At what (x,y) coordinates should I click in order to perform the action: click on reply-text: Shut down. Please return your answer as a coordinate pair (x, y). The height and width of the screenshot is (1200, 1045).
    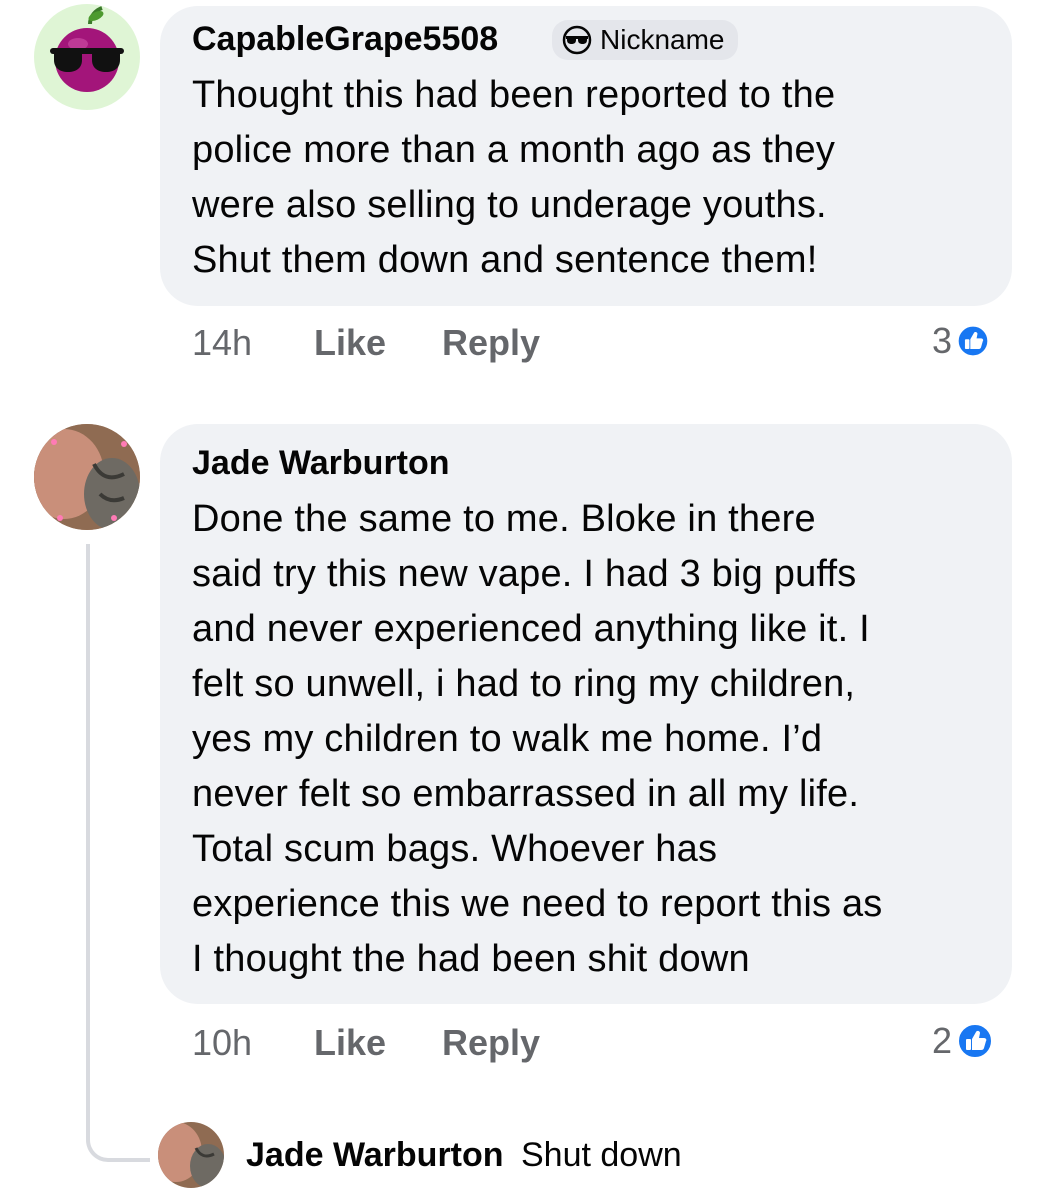
    Looking at the image, I should click on (601, 1155).